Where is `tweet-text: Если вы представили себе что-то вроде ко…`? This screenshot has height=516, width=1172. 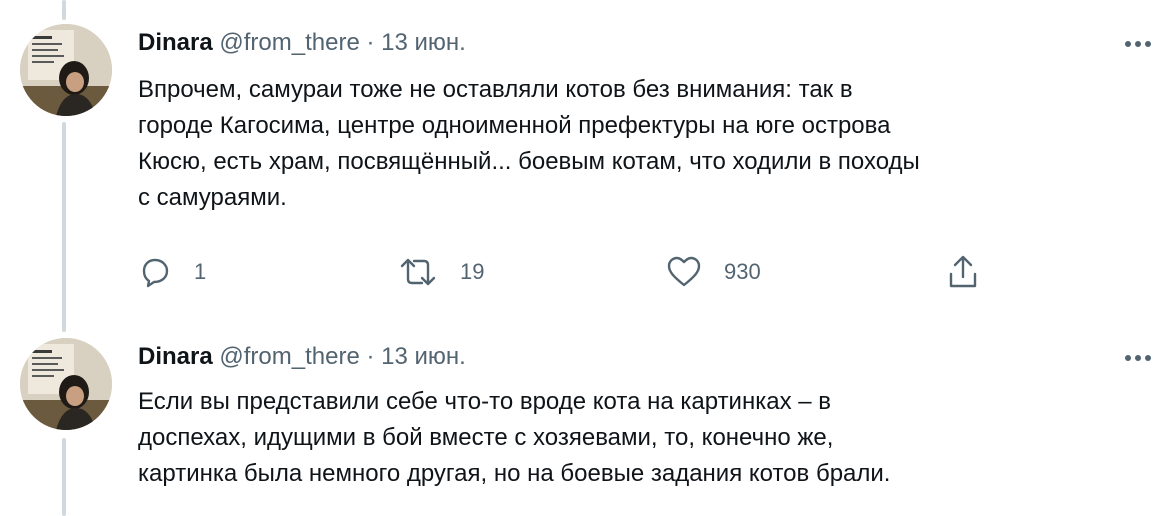 tweet-text: Если вы представили себе что-то вроде ко… is located at coordinates (514, 437).